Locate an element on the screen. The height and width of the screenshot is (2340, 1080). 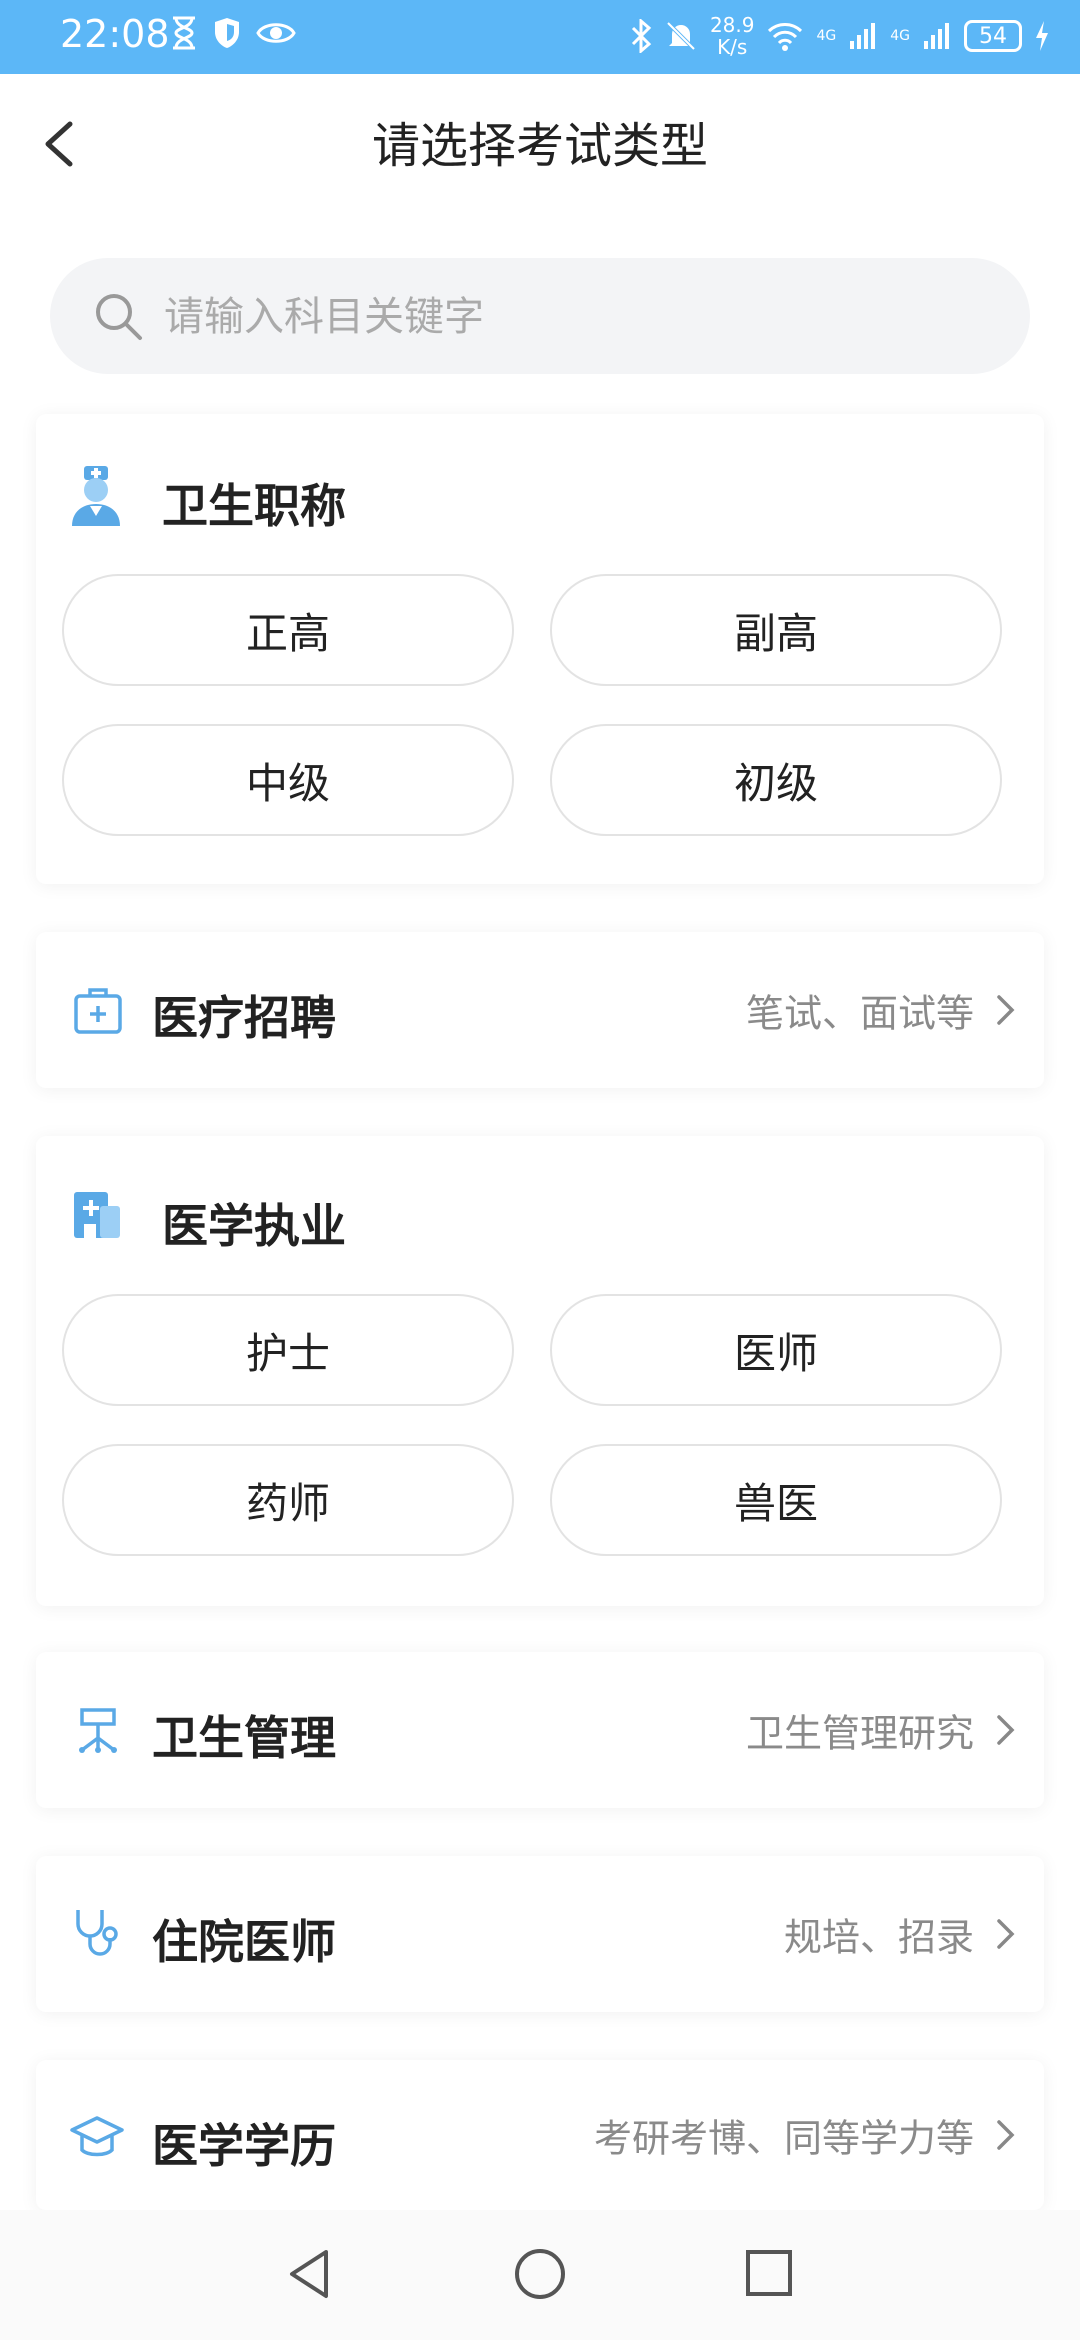
mute-bell-icon is located at coordinates (681, 36).